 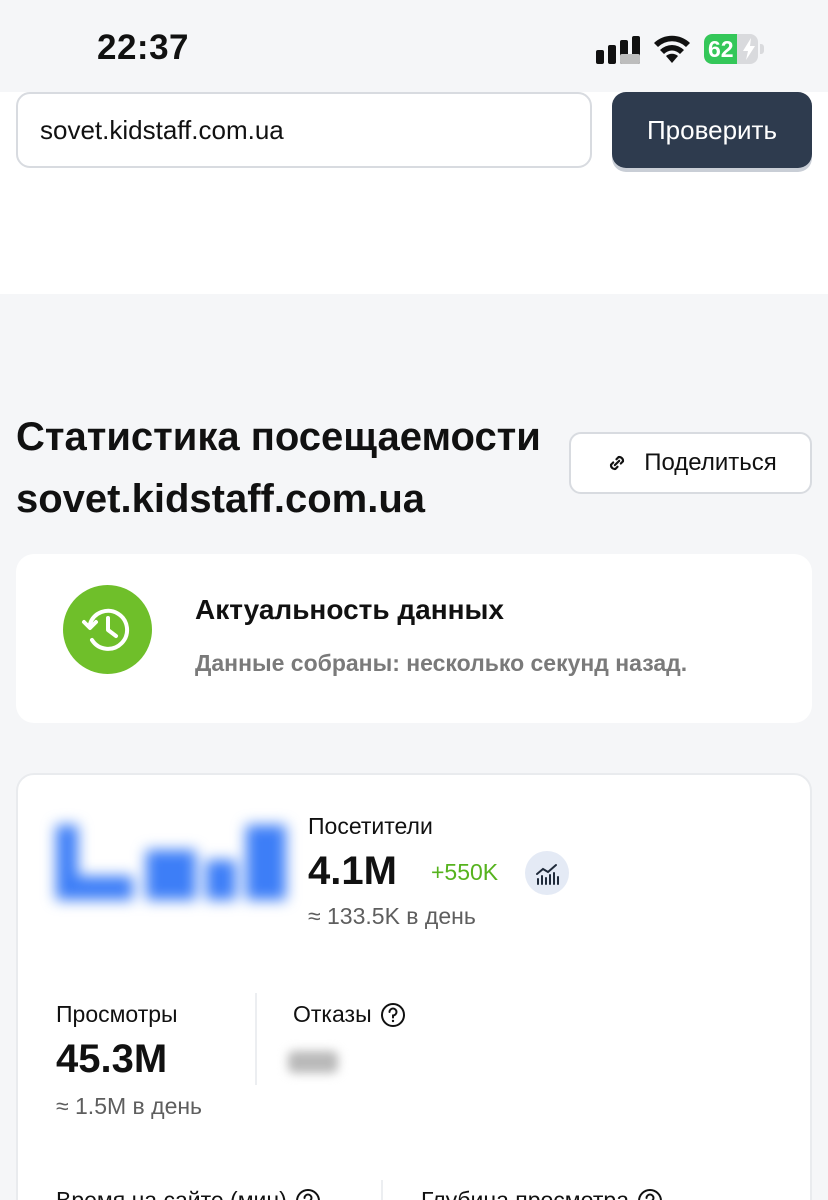 I want to click on history-clock-icon, so click(x=107, y=629).